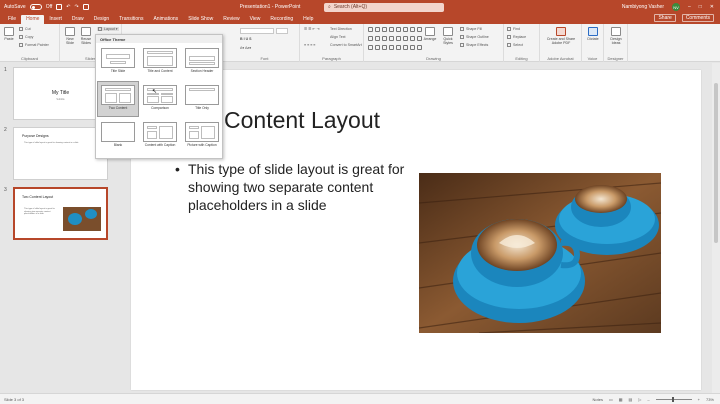 Image resolution: width=720 pixels, height=404 pixels. I want to click on close-icon: ✕, so click(712, 7).